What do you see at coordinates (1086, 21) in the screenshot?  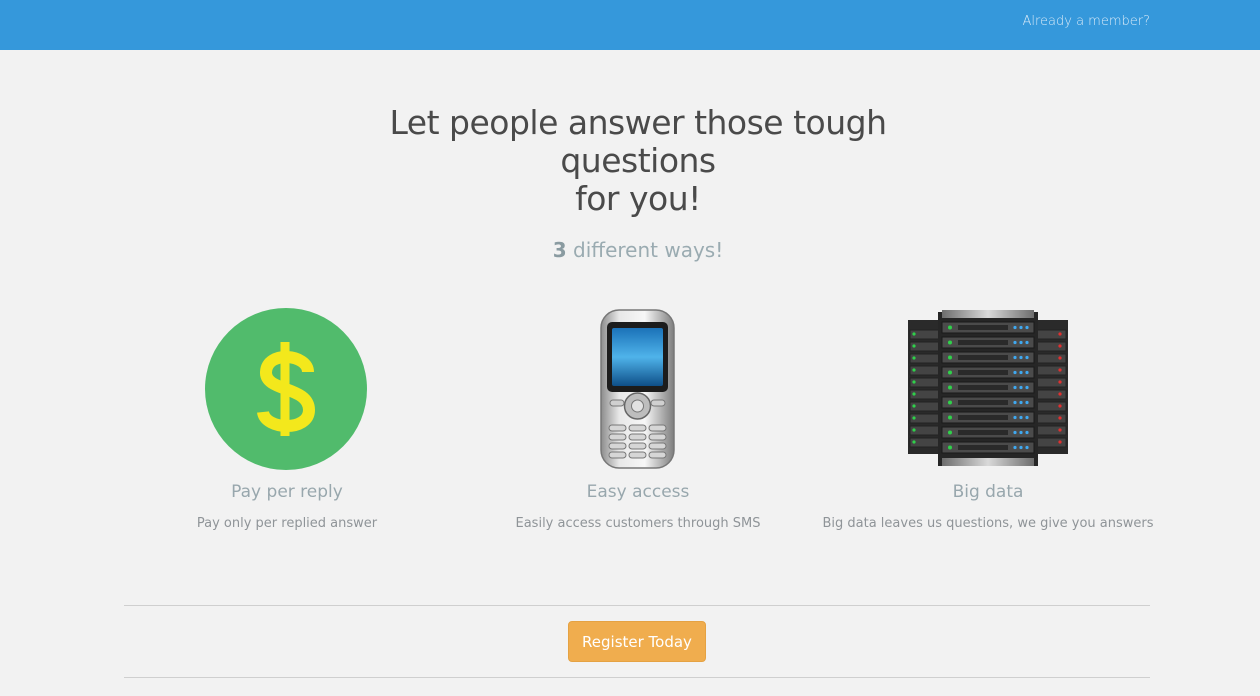 I see `already-member-link: Already a member?` at bounding box center [1086, 21].